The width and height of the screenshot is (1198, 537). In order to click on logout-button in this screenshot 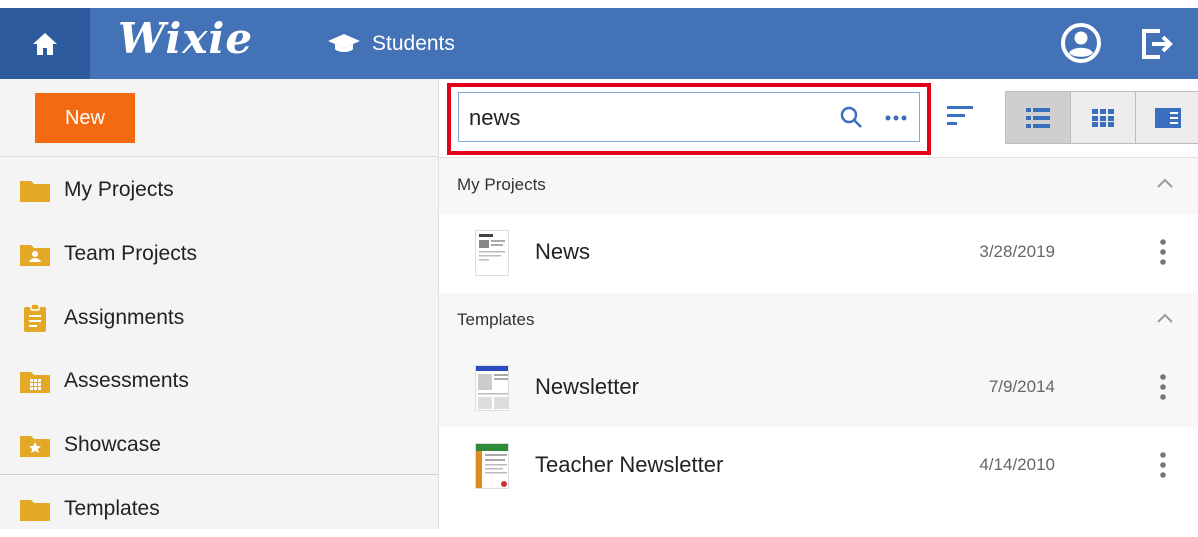, I will do `click(1157, 46)`.